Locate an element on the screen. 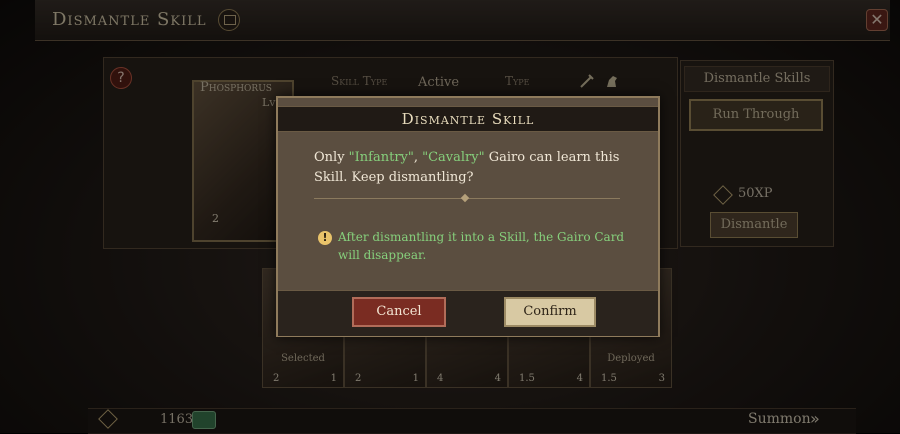  dialog-header: Dismantle Skill is located at coordinates (468, 119).